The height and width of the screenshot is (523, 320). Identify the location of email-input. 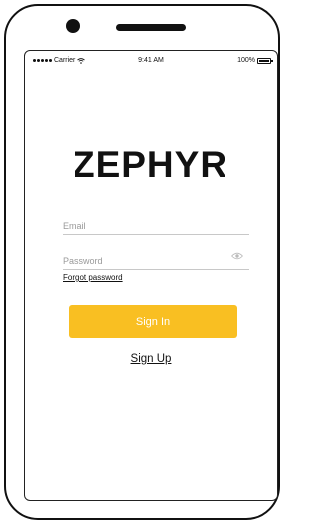
(143, 226).